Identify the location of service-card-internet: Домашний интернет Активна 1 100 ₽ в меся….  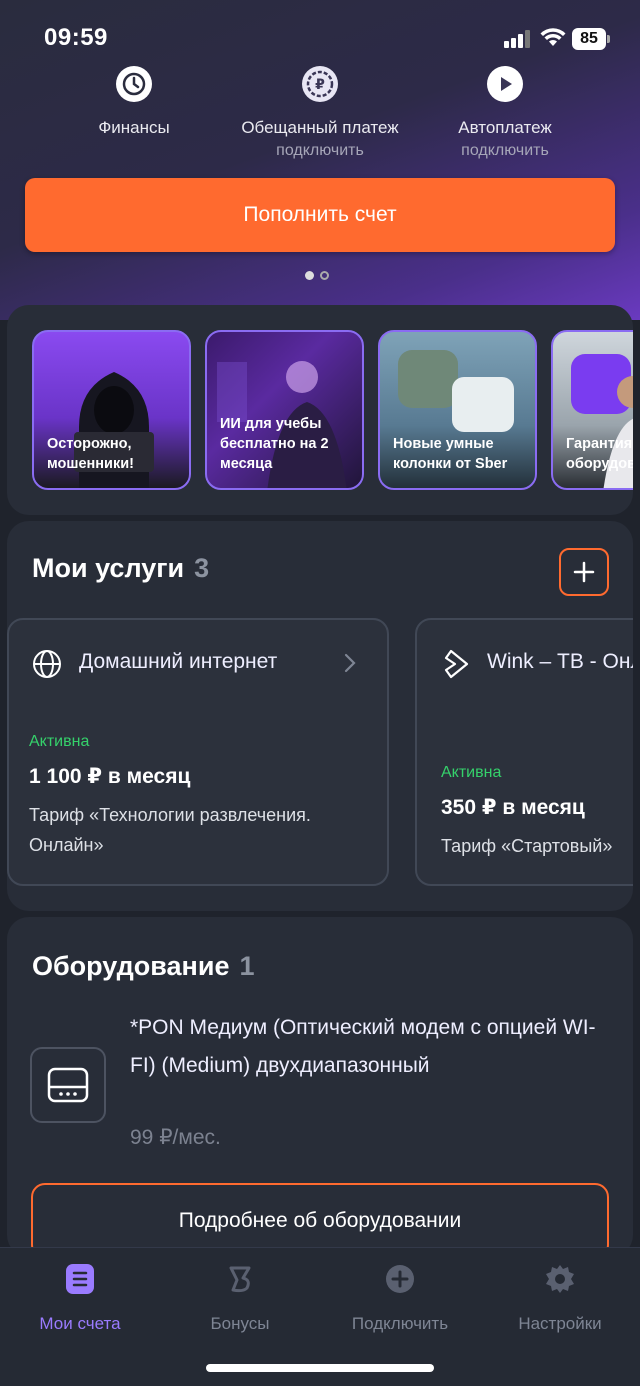
(198, 752).